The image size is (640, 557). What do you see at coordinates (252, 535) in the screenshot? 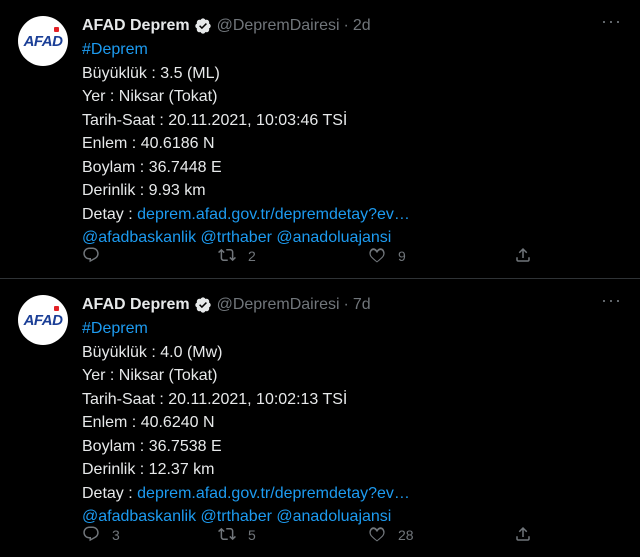
I see `retweet-count: 5` at bounding box center [252, 535].